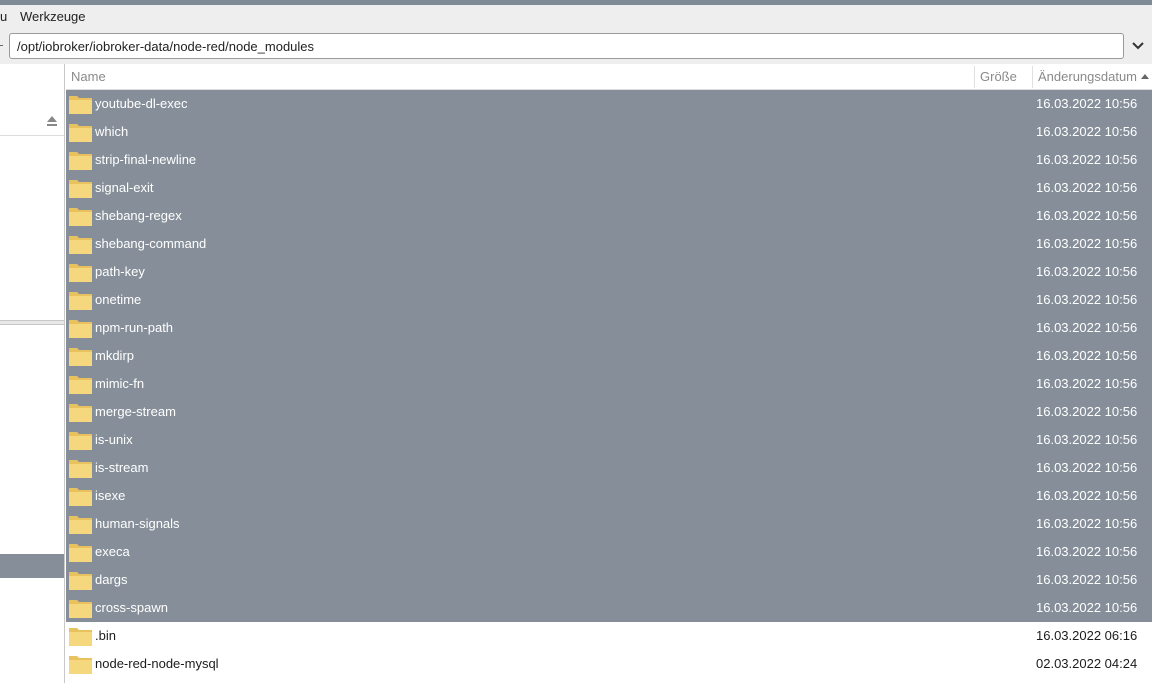  Describe the element at coordinates (520, 77) in the screenshot. I see `column-name-header: Name` at that location.